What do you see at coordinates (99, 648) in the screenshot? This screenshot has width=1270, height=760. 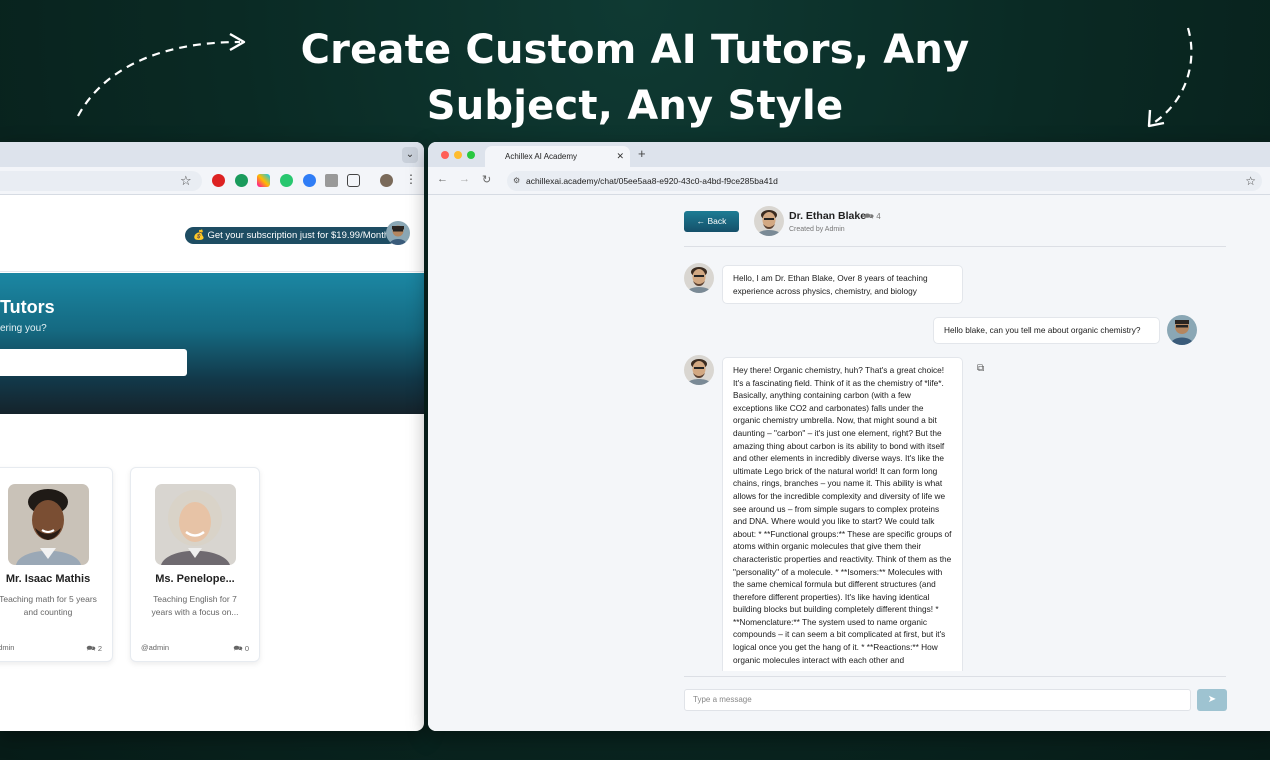 I see `chat-count-value: 2` at bounding box center [99, 648].